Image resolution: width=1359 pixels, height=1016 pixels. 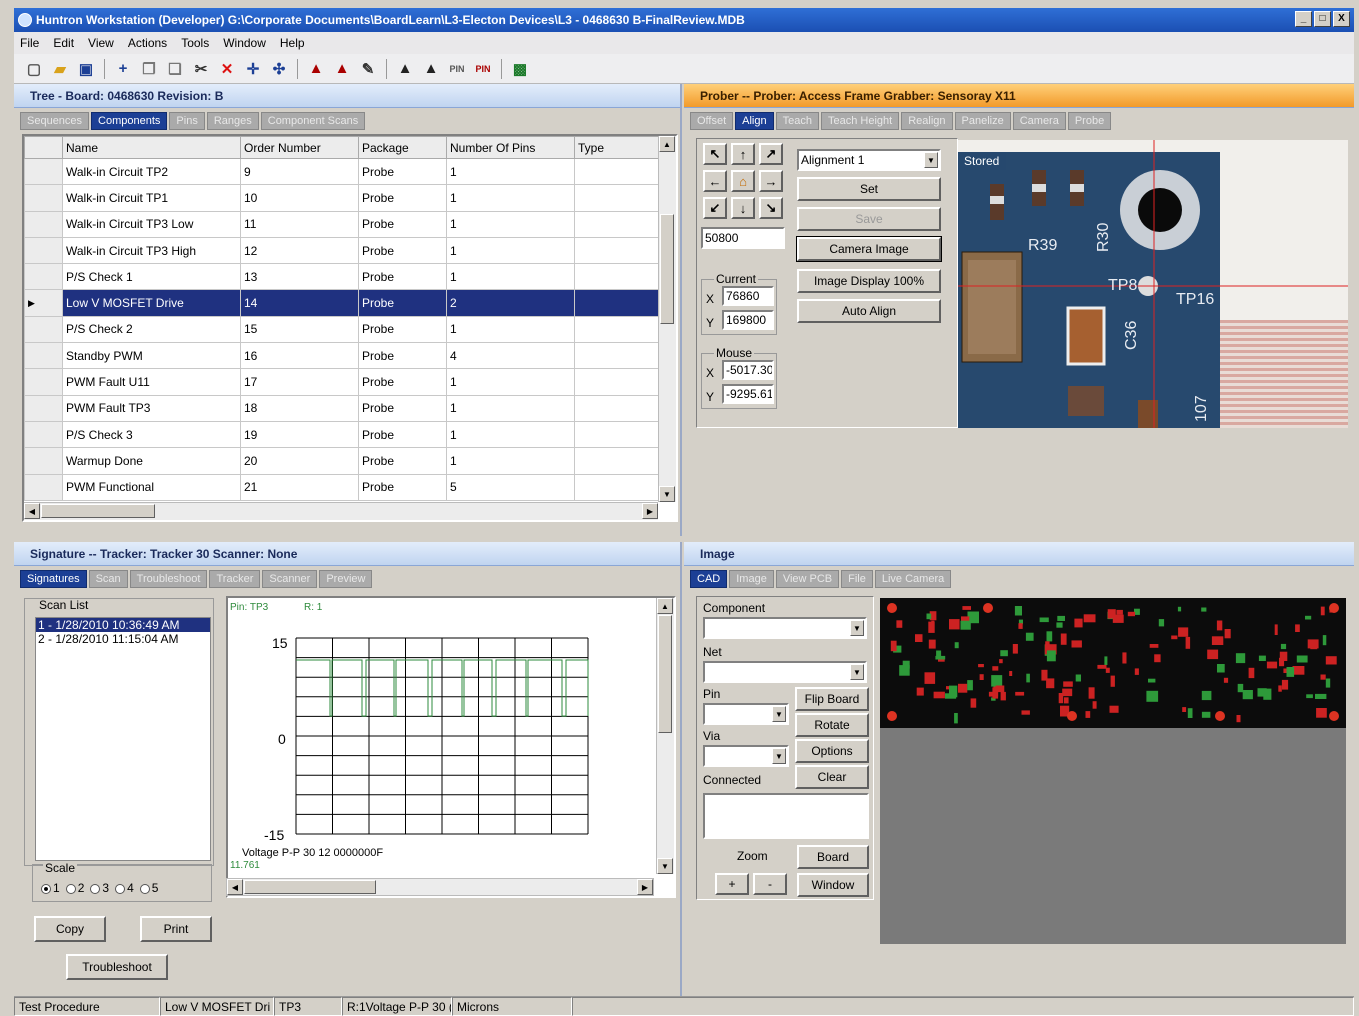 I want to click on jog-left-icon: ←, so click(x=715, y=181).